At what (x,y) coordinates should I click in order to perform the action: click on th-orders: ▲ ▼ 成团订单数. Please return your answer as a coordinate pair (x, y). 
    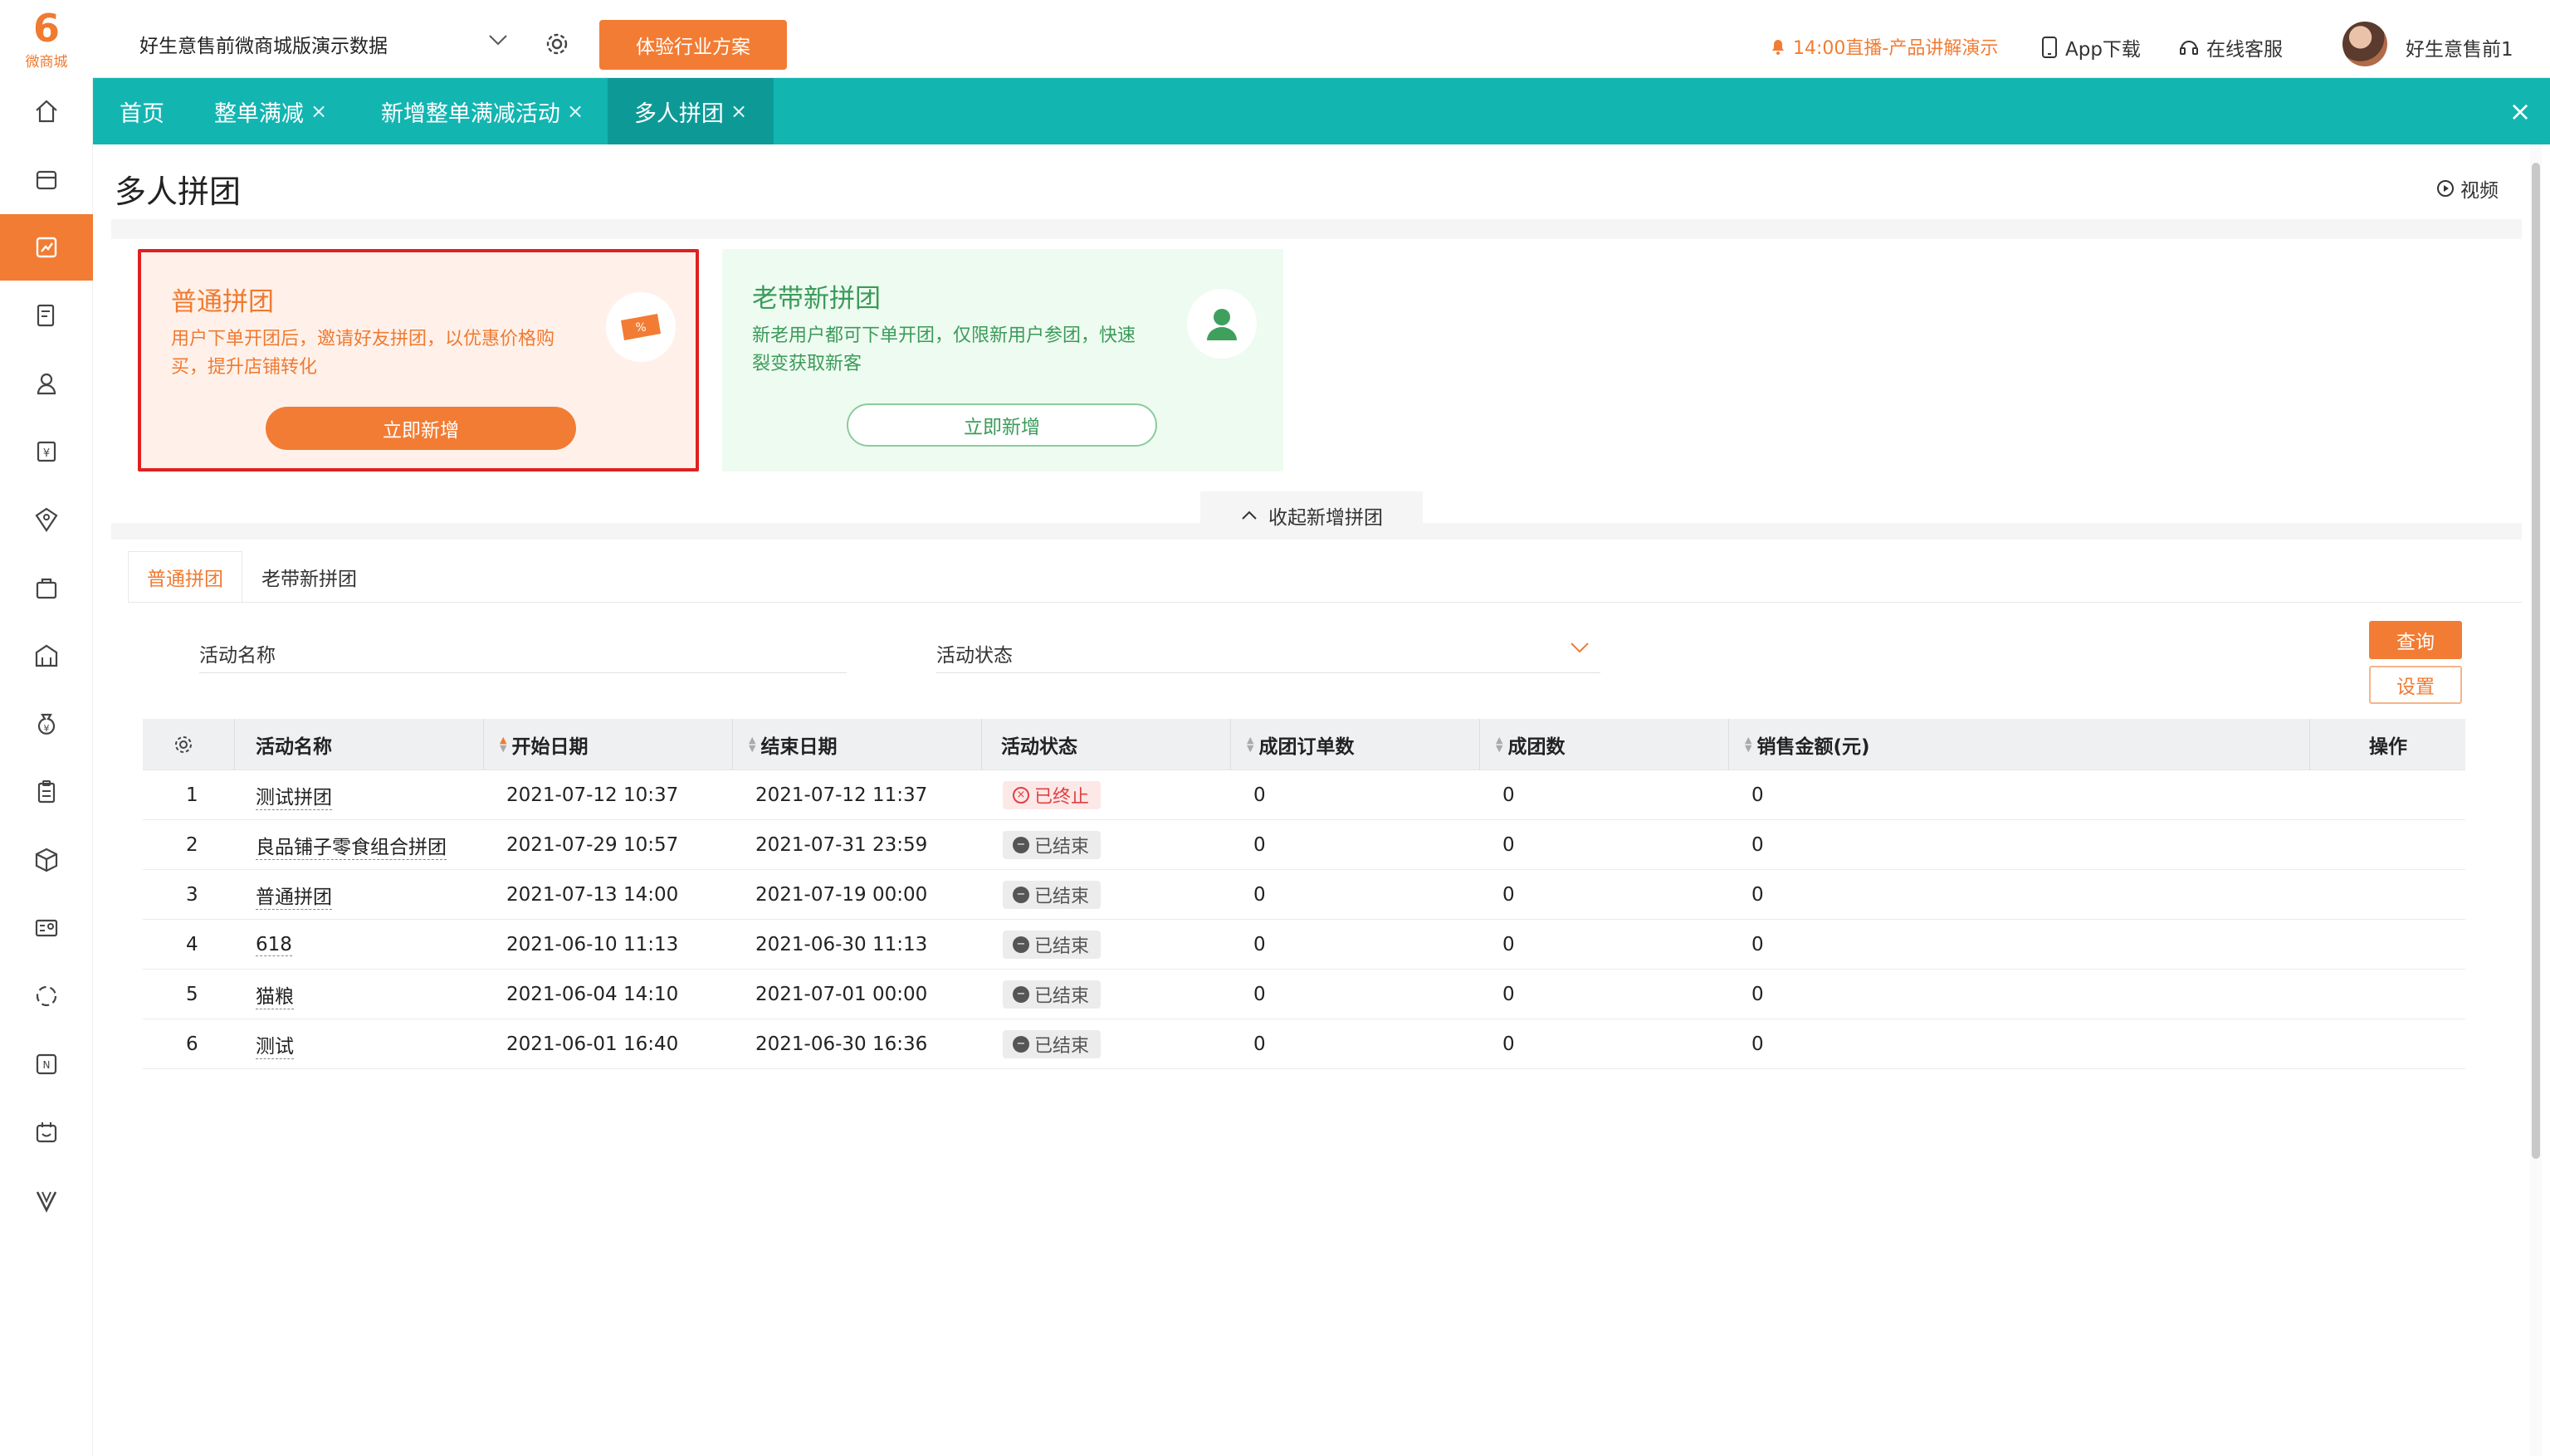
    Looking at the image, I should click on (1300, 744).